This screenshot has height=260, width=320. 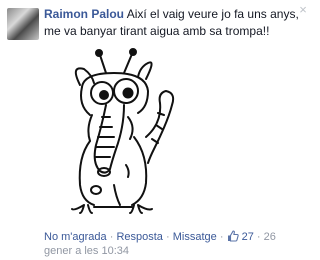 I want to click on like-count-link: 27, so click(x=242, y=236).